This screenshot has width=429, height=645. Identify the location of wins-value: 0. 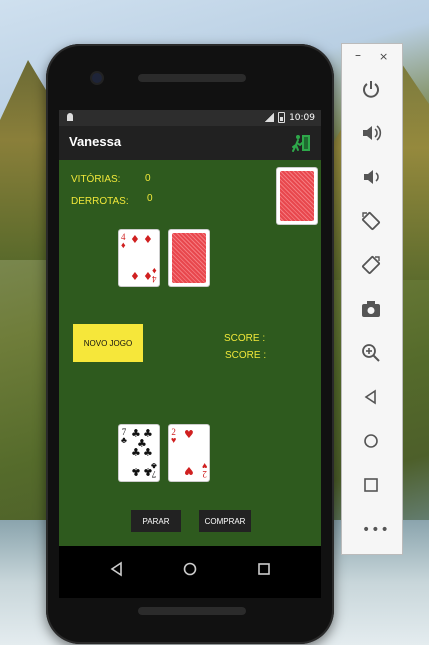
(148, 178).